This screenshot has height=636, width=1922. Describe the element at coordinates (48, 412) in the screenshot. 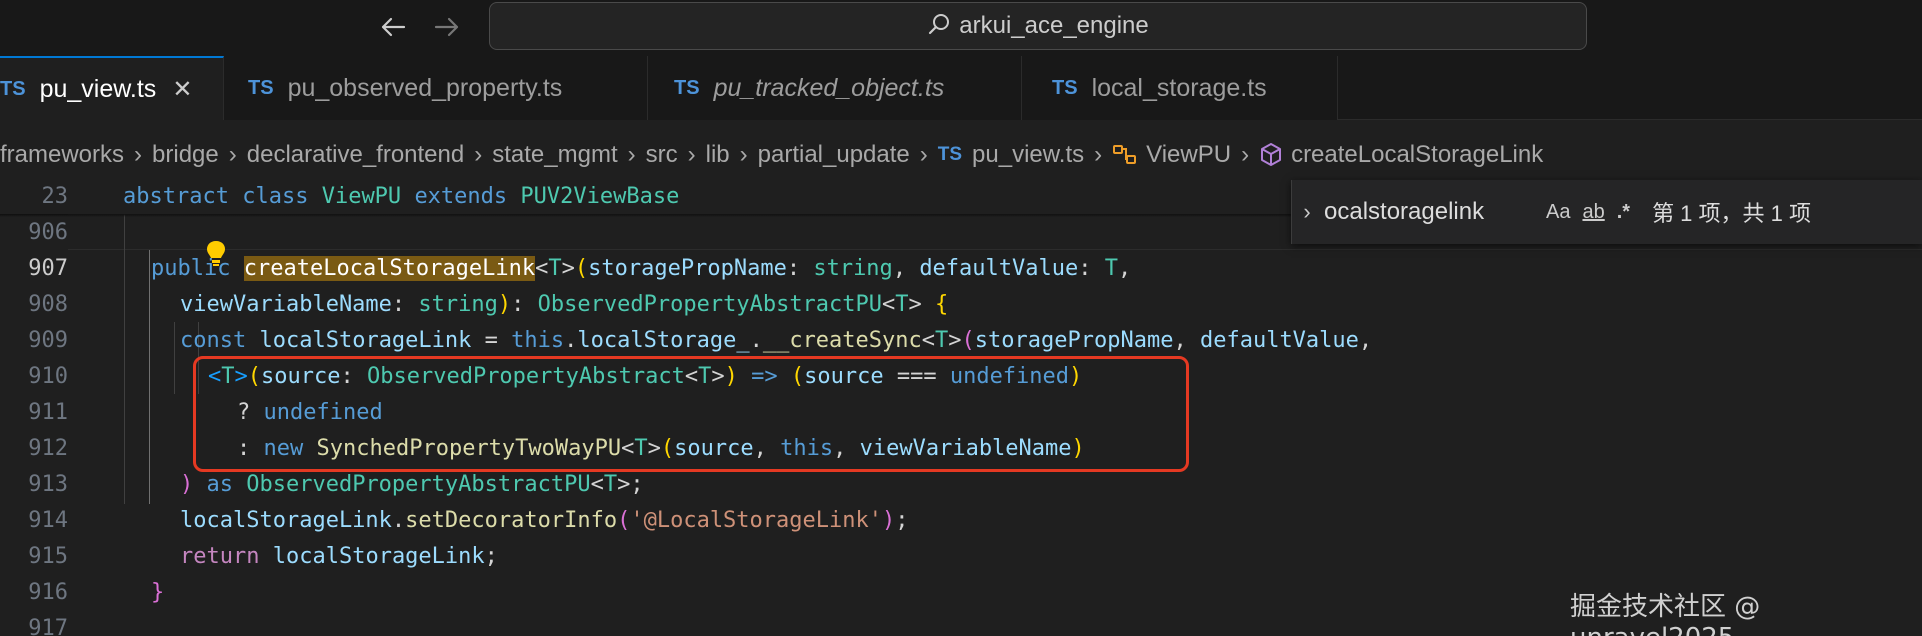

I see `line-number: 911` at that location.